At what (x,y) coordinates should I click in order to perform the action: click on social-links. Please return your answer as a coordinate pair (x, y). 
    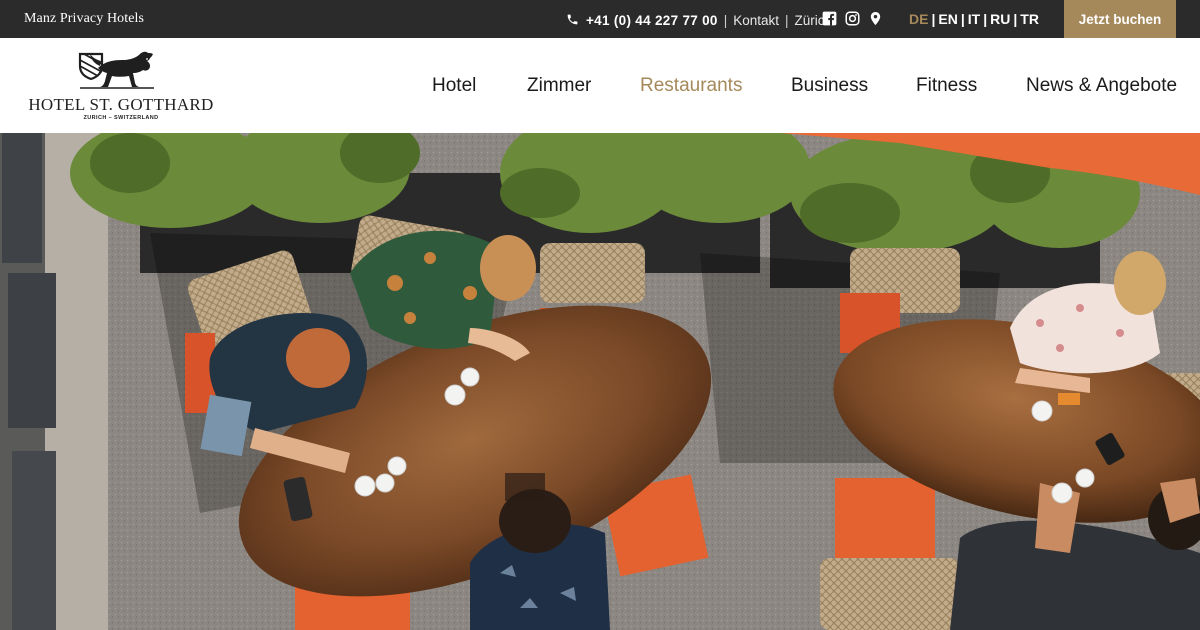
    Looking at the image, I should click on (852, 18).